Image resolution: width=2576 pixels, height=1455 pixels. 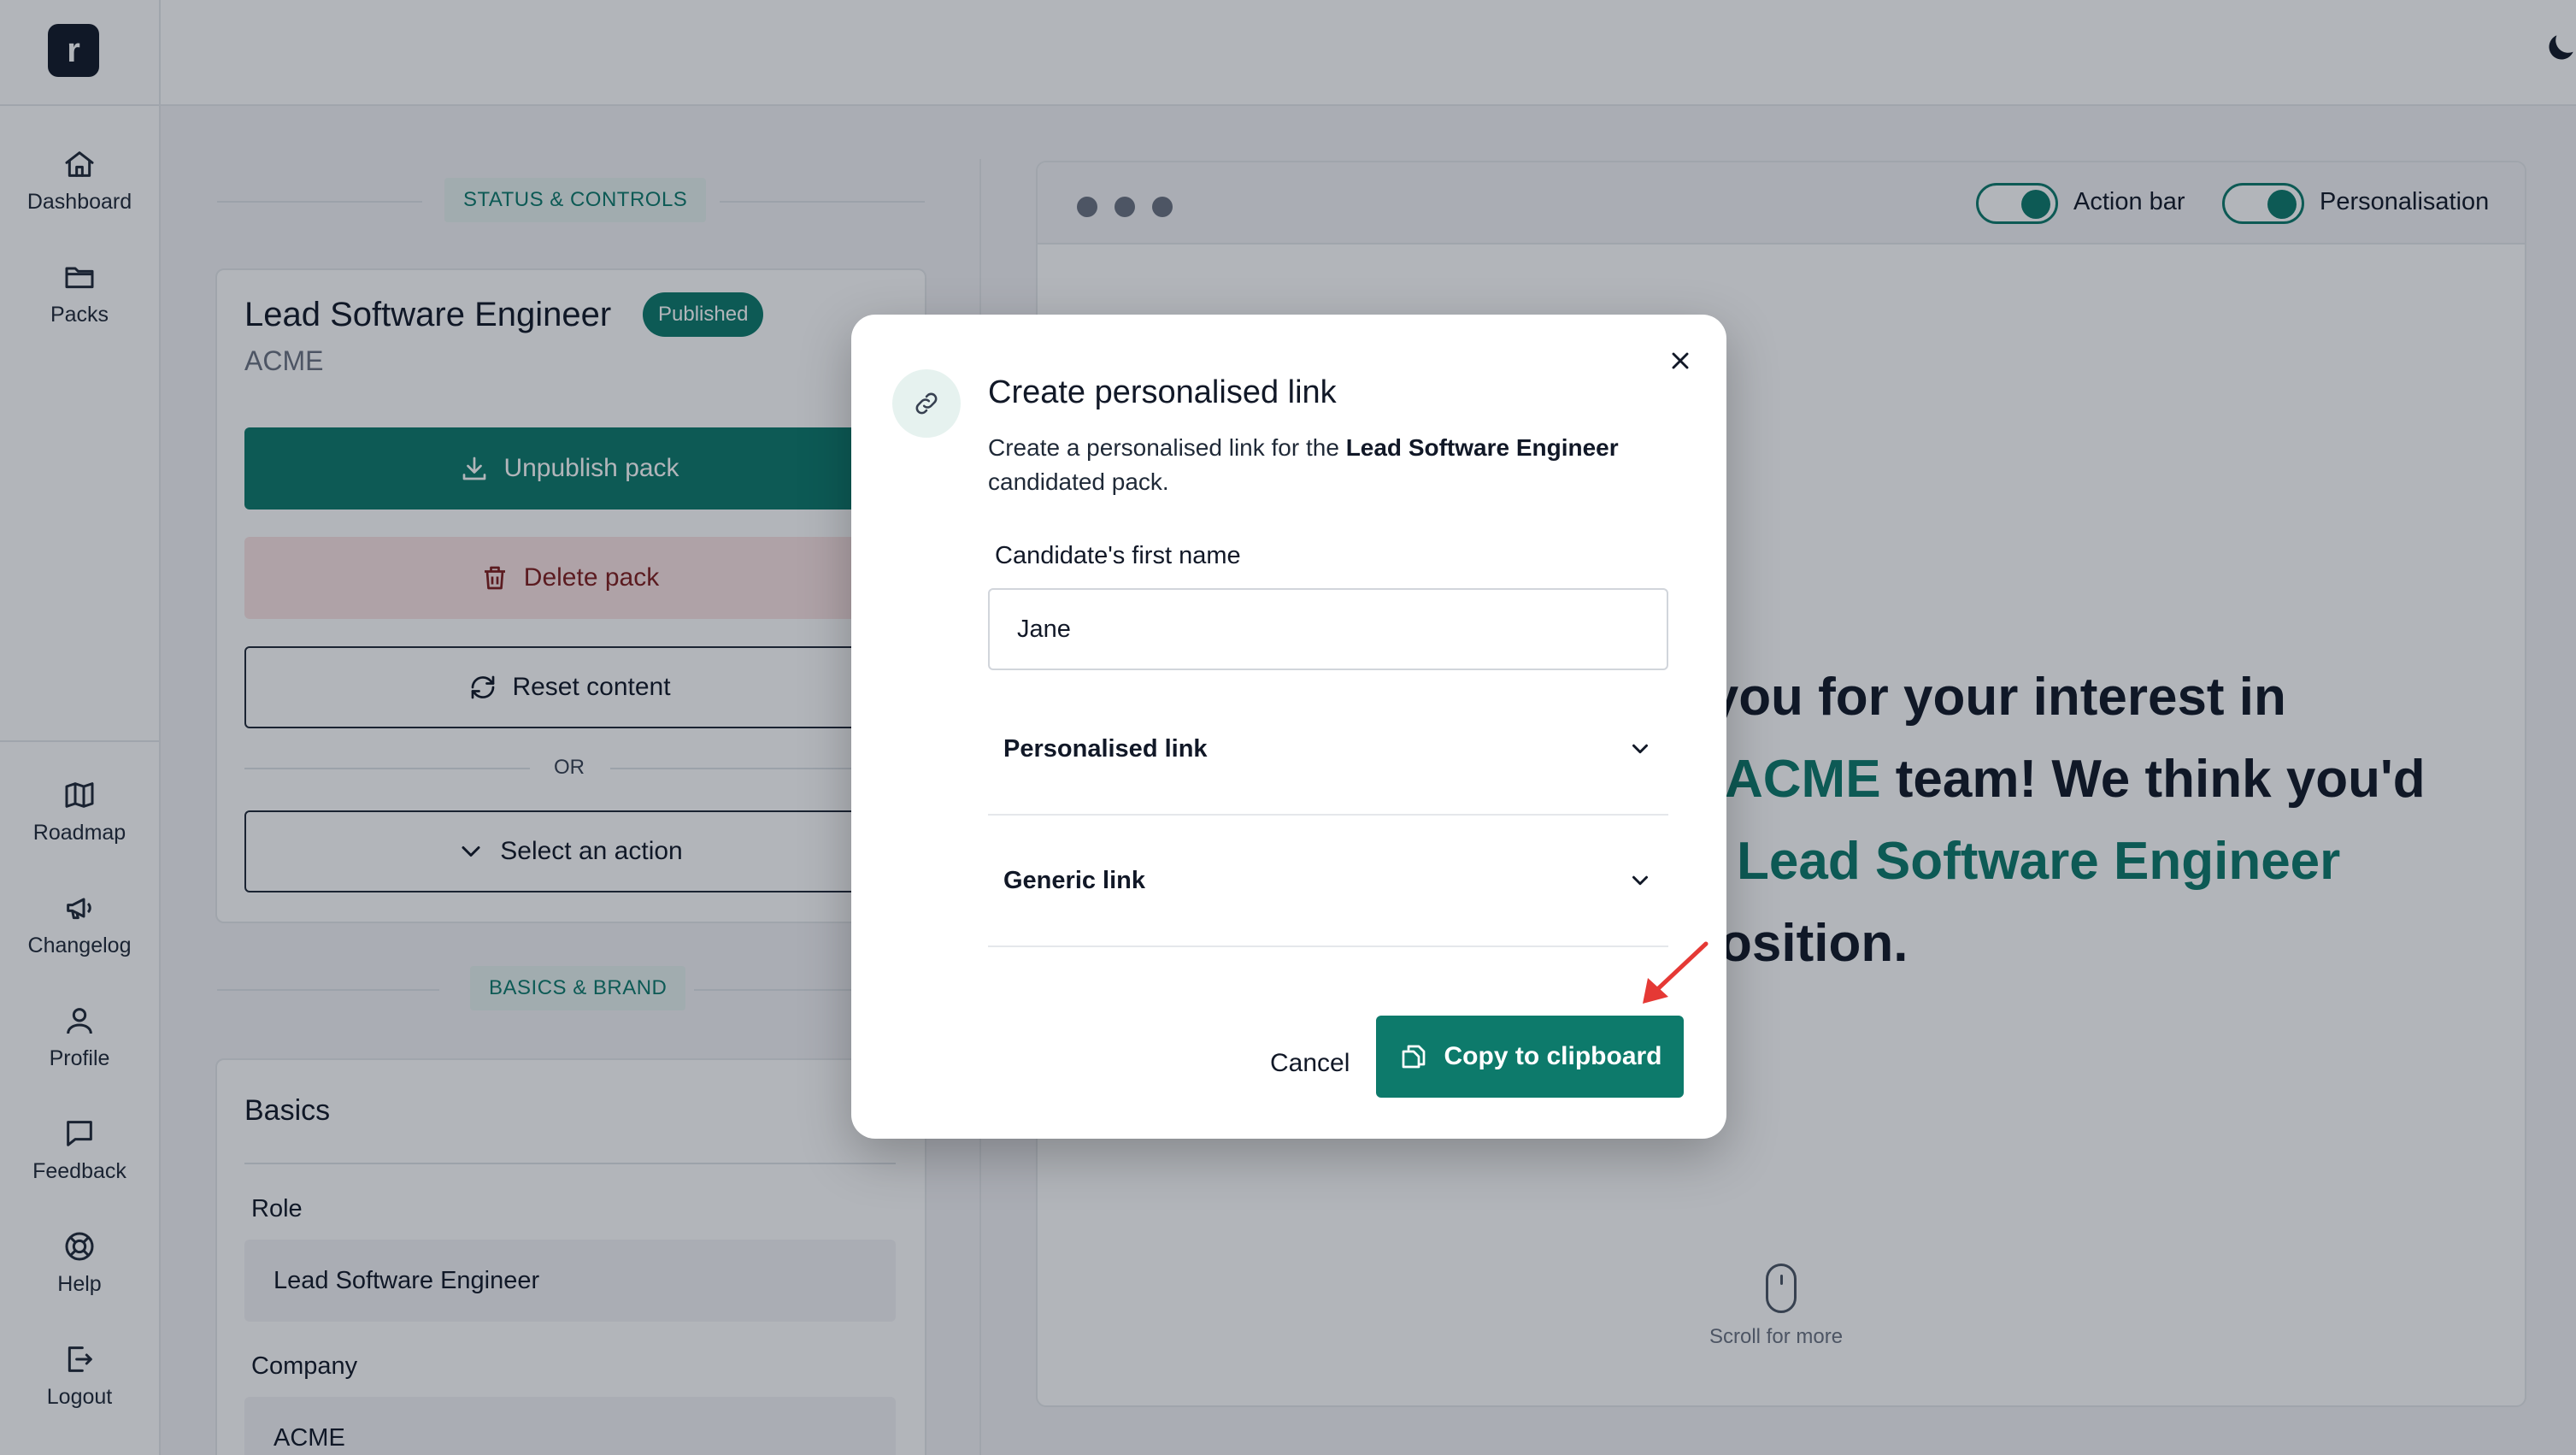 I want to click on link-icon, so click(x=926, y=404).